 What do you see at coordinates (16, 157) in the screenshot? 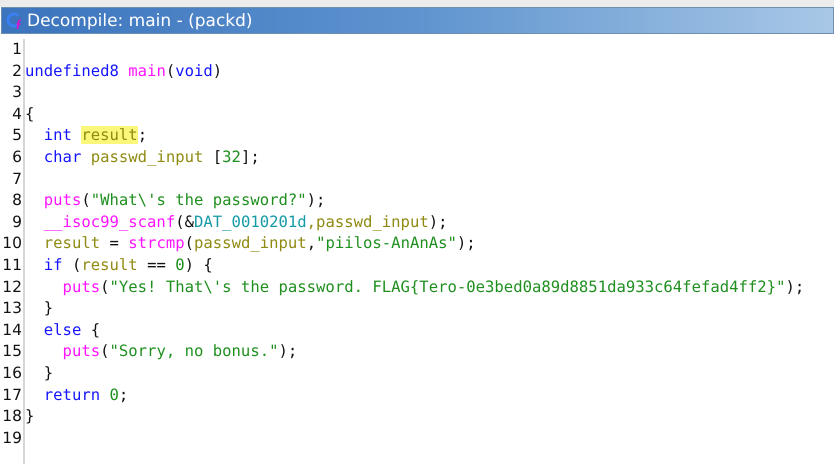
I see `line-number: 6` at bounding box center [16, 157].